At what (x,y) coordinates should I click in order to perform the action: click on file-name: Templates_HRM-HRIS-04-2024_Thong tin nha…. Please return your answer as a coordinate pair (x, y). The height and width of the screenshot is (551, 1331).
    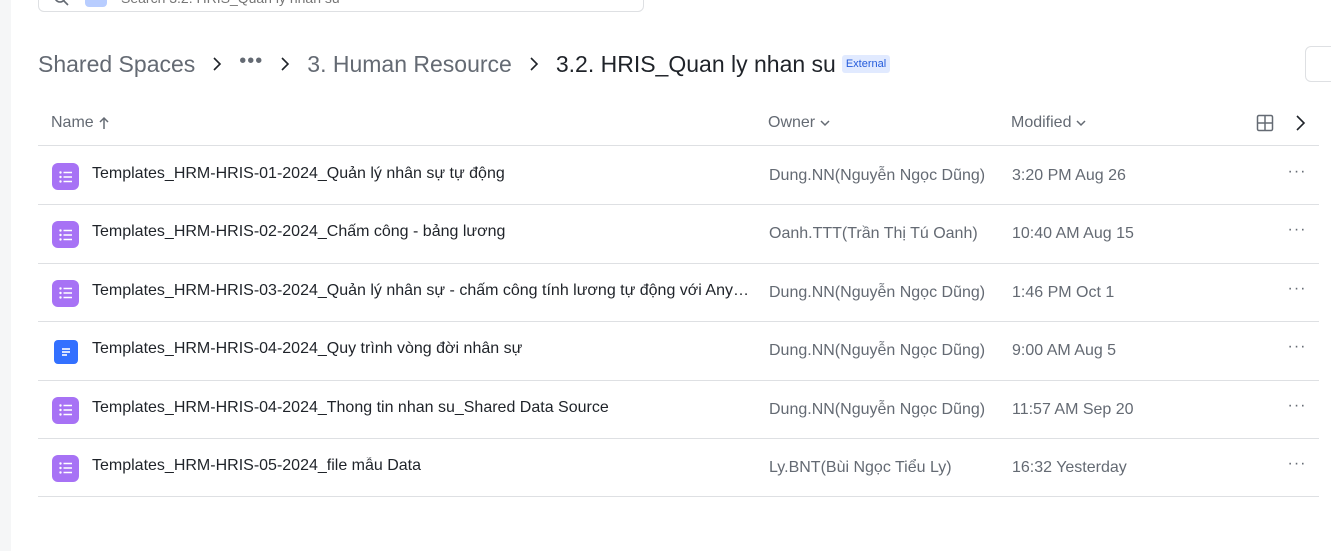
    Looking at the image, I should click on (422, 408).